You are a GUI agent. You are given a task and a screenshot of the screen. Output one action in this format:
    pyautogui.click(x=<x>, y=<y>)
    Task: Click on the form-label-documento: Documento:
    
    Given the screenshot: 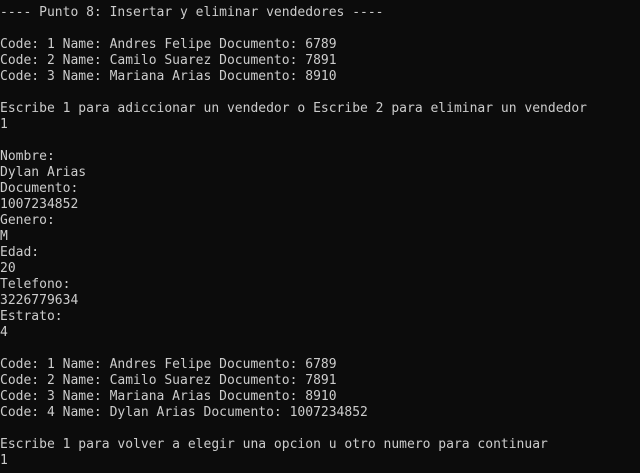 What is the action you would take?
    pyautogui.click(x=39, y=188)
    